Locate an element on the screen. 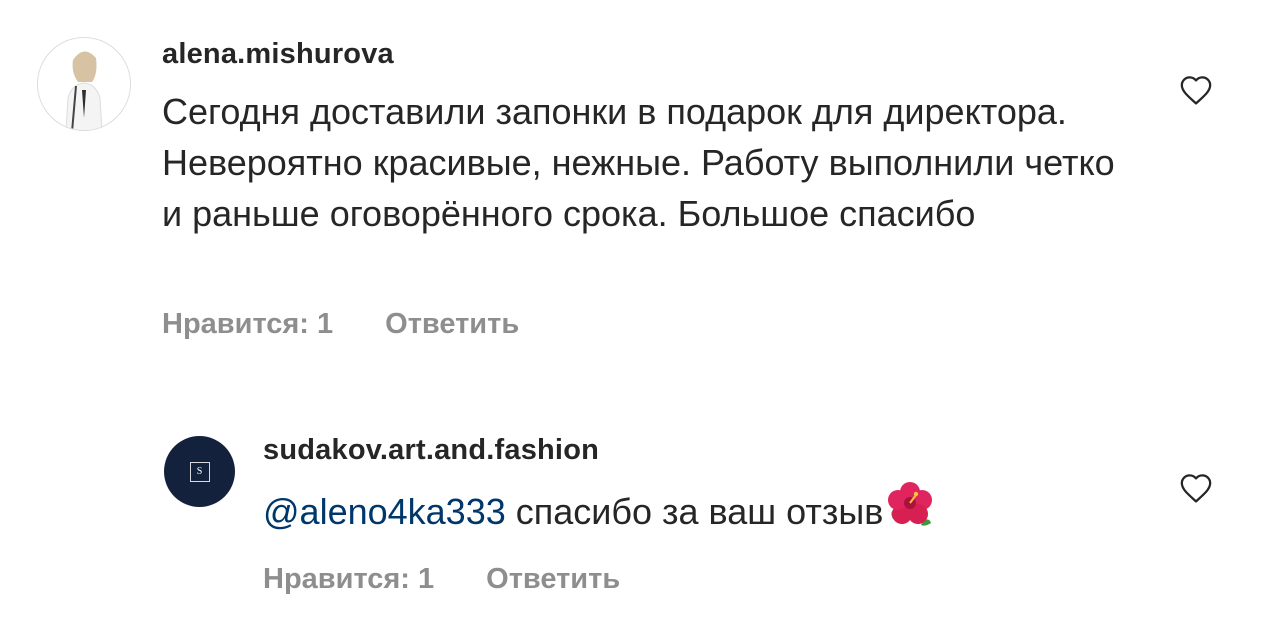 This screenshot has width=1284, height=622. comment-username: alena.mishurova is located at coordinates (278, 54).